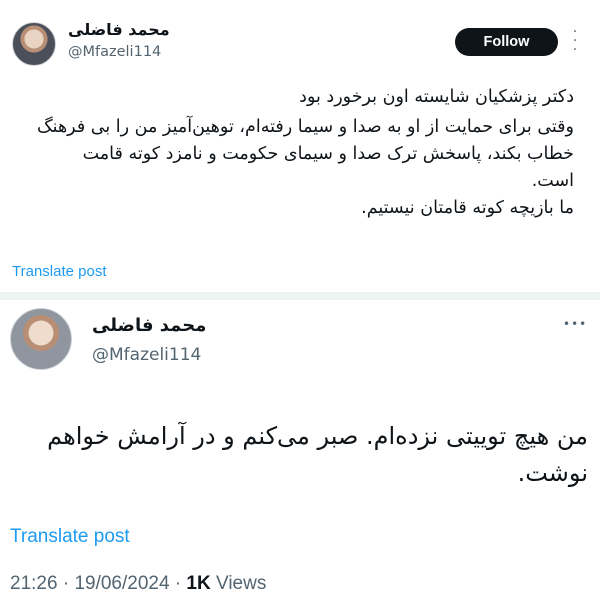 The height and width of the screenshot is (600, 600). What do you see at coordinates (506, 42) in the screenshot?
I see `follow-button: Follow` at bounding box center [506, 42].